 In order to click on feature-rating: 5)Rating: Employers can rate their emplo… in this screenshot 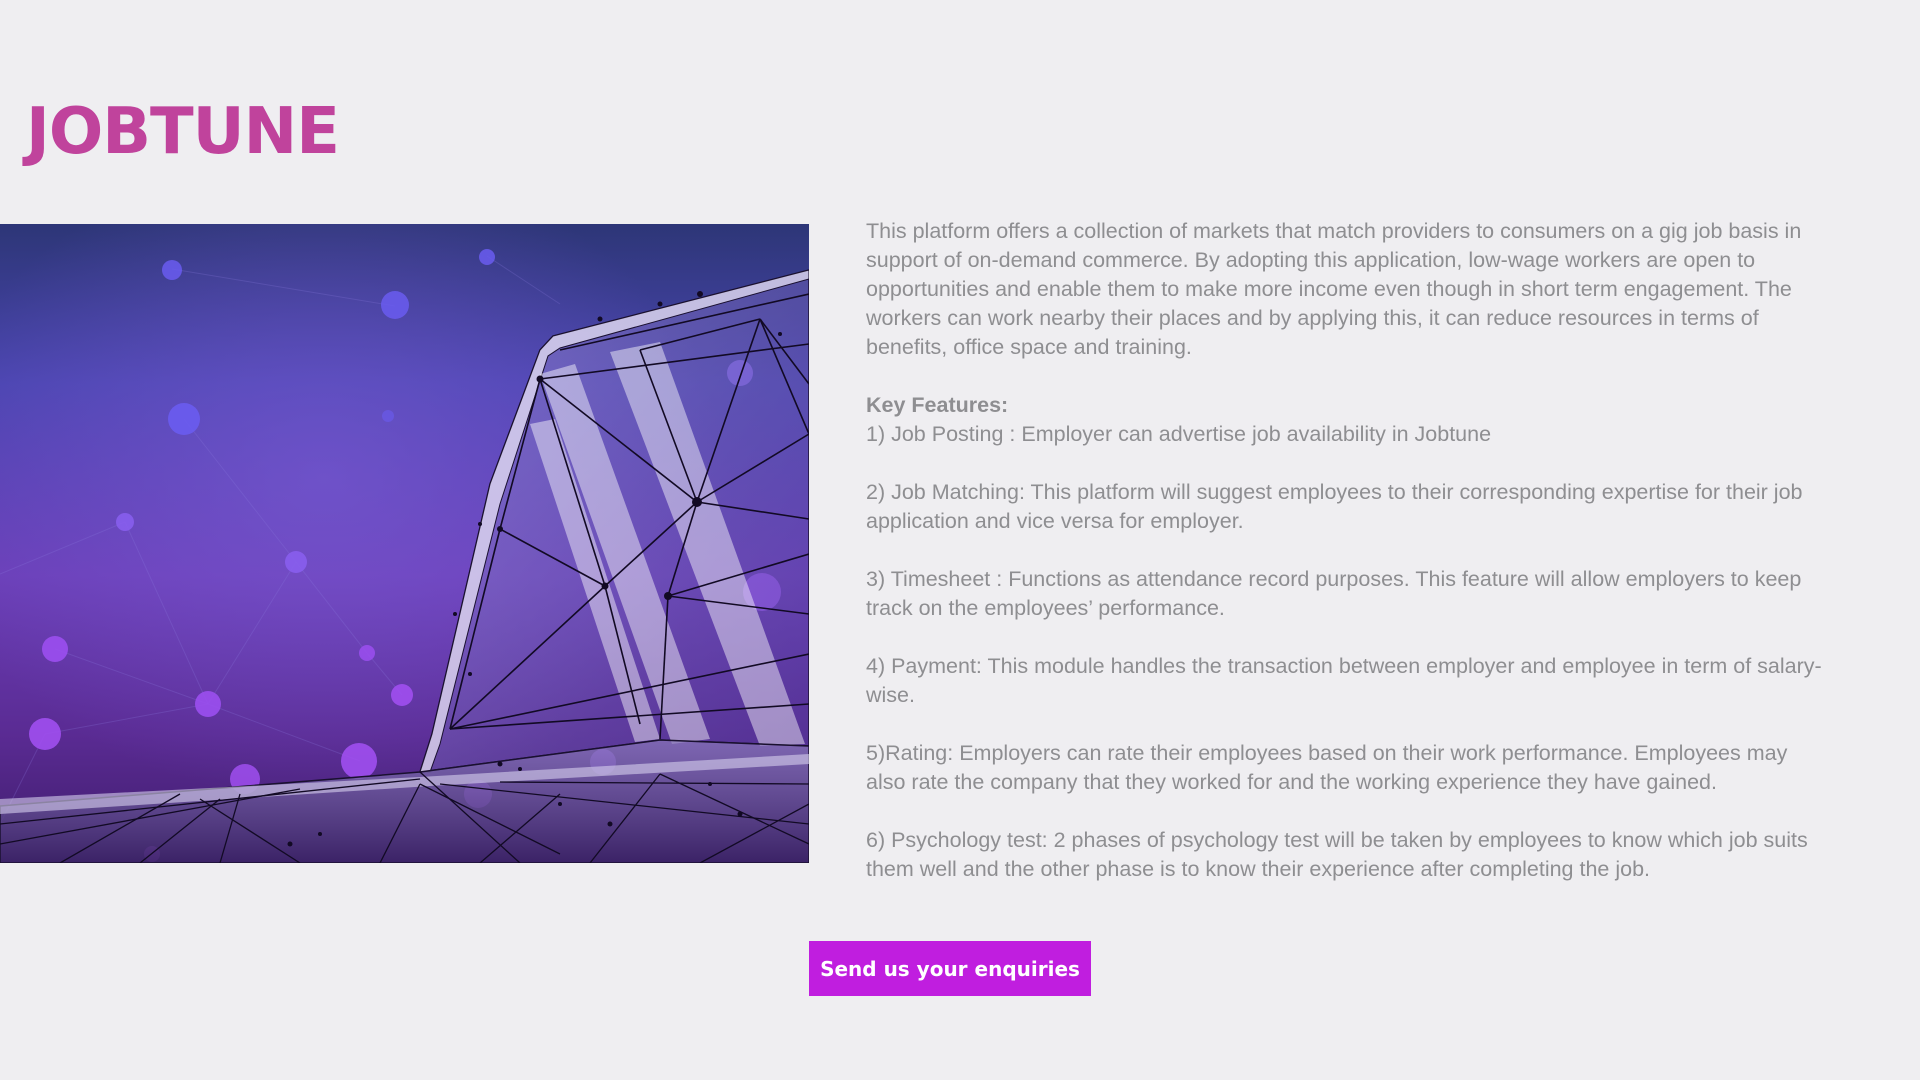, I will do `click(1327, 767)`.